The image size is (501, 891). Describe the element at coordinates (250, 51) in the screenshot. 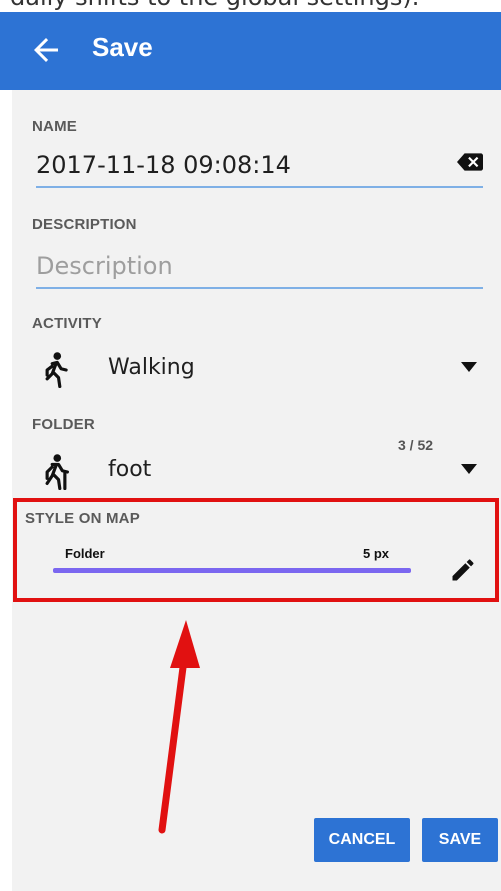

I see `app-bar: Save` at that location.